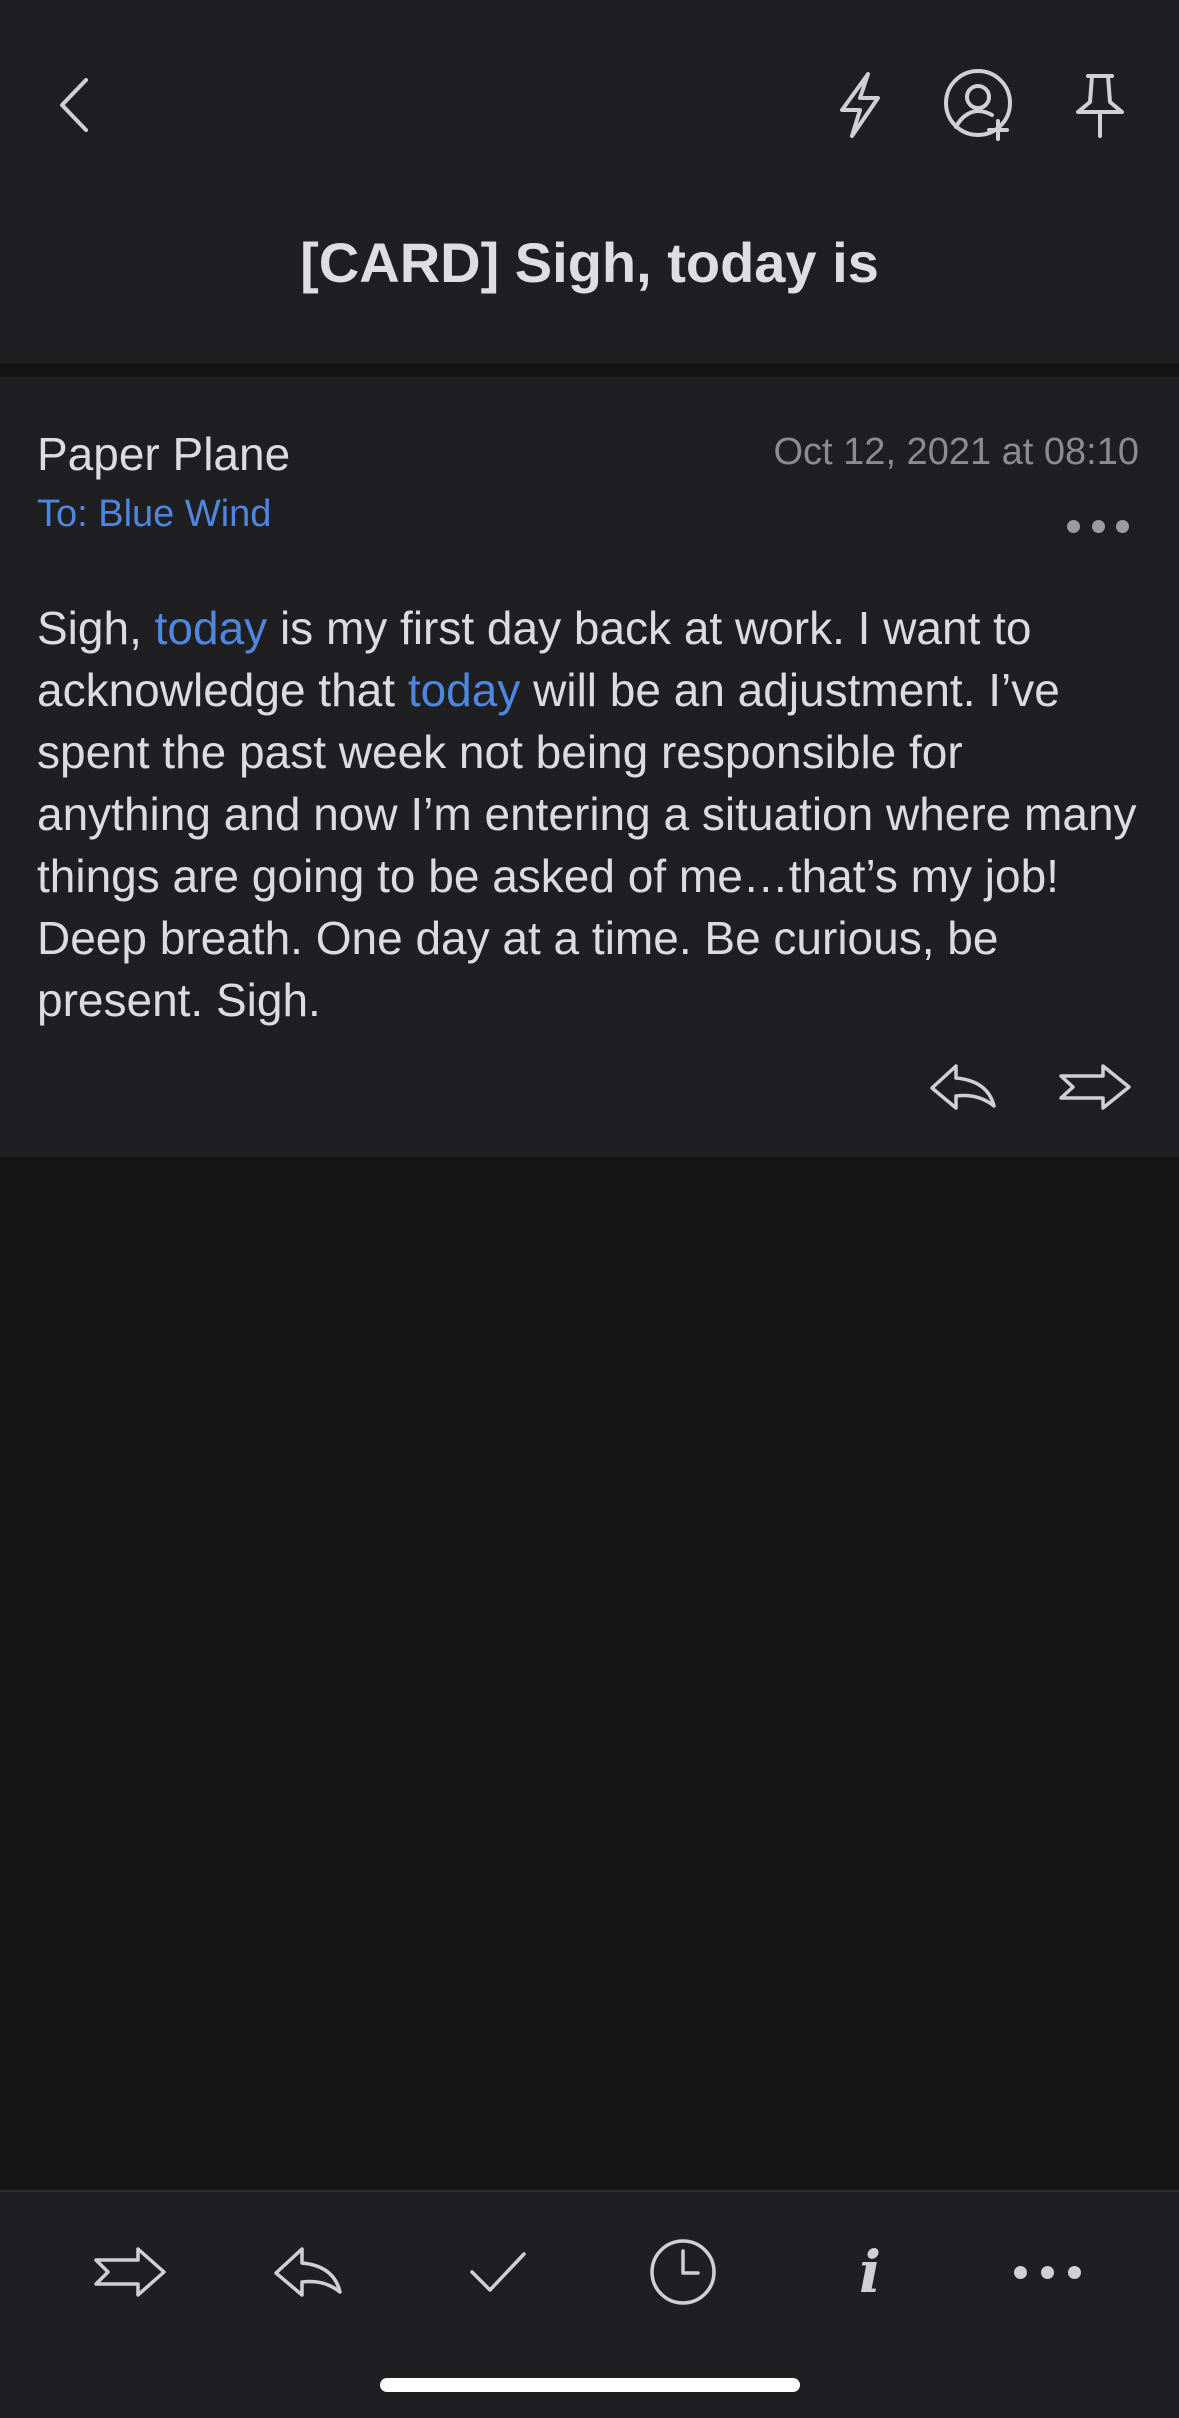 Image resolution: width=1179 pixels, height=2418 pixels. I want to click on toolbar-reply-button, so click(308, 2272).